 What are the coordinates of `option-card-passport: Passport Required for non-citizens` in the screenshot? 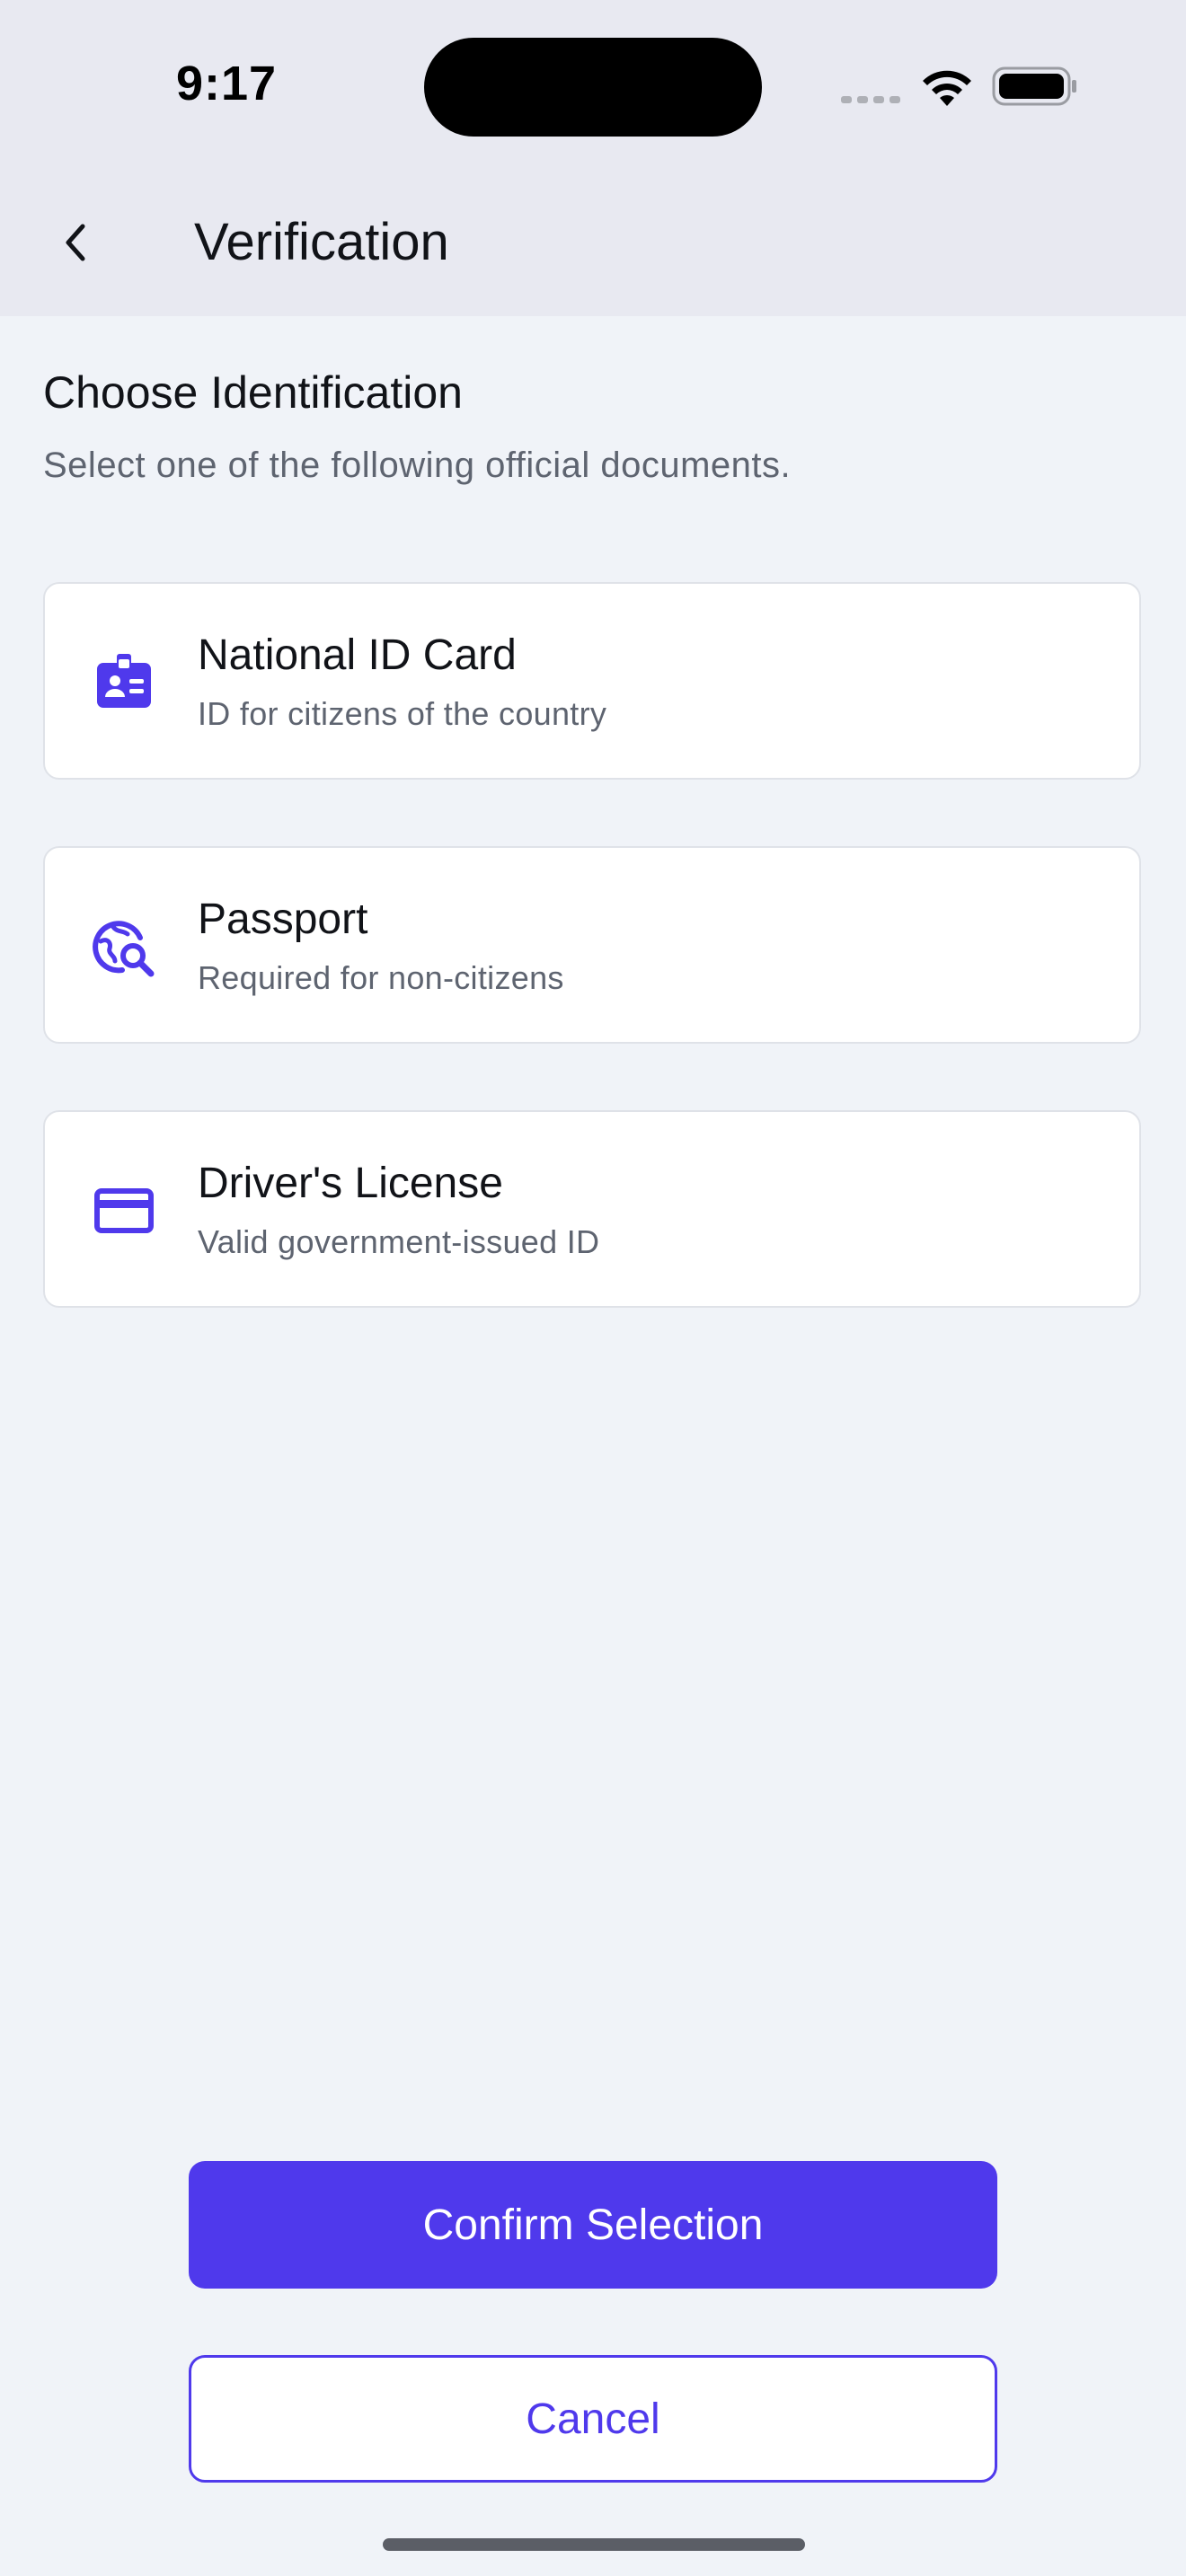 It's located at (592, 945).